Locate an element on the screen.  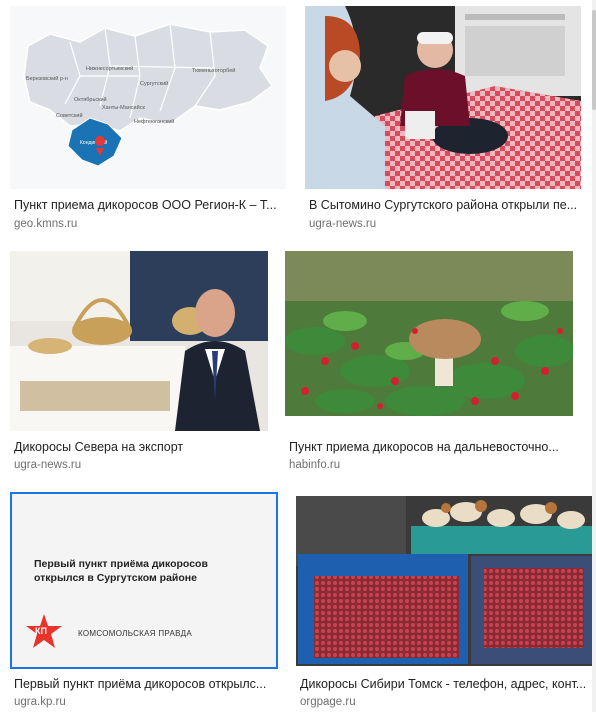
result-domain: orgpage.ru is located at coordinates (328, 702).